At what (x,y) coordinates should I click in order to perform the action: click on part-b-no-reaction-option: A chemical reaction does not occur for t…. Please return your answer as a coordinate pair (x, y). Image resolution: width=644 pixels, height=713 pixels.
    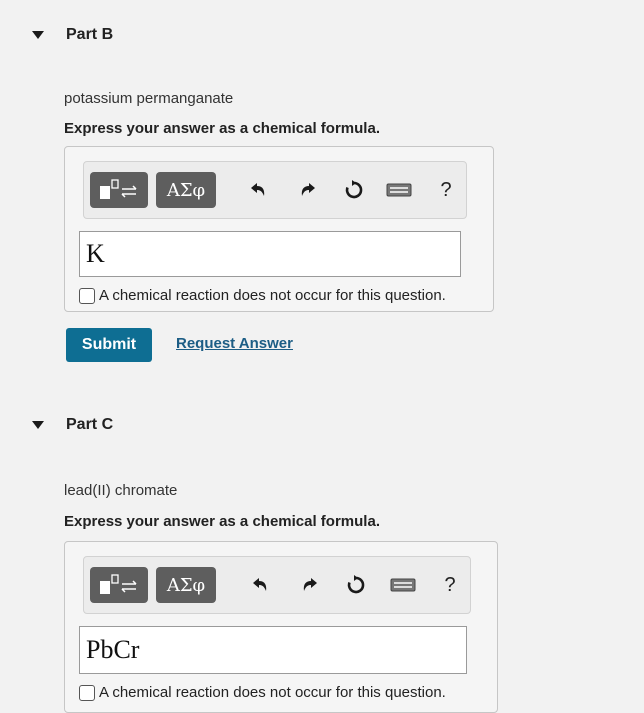
    Looking at the image, I should click on (262, 295).